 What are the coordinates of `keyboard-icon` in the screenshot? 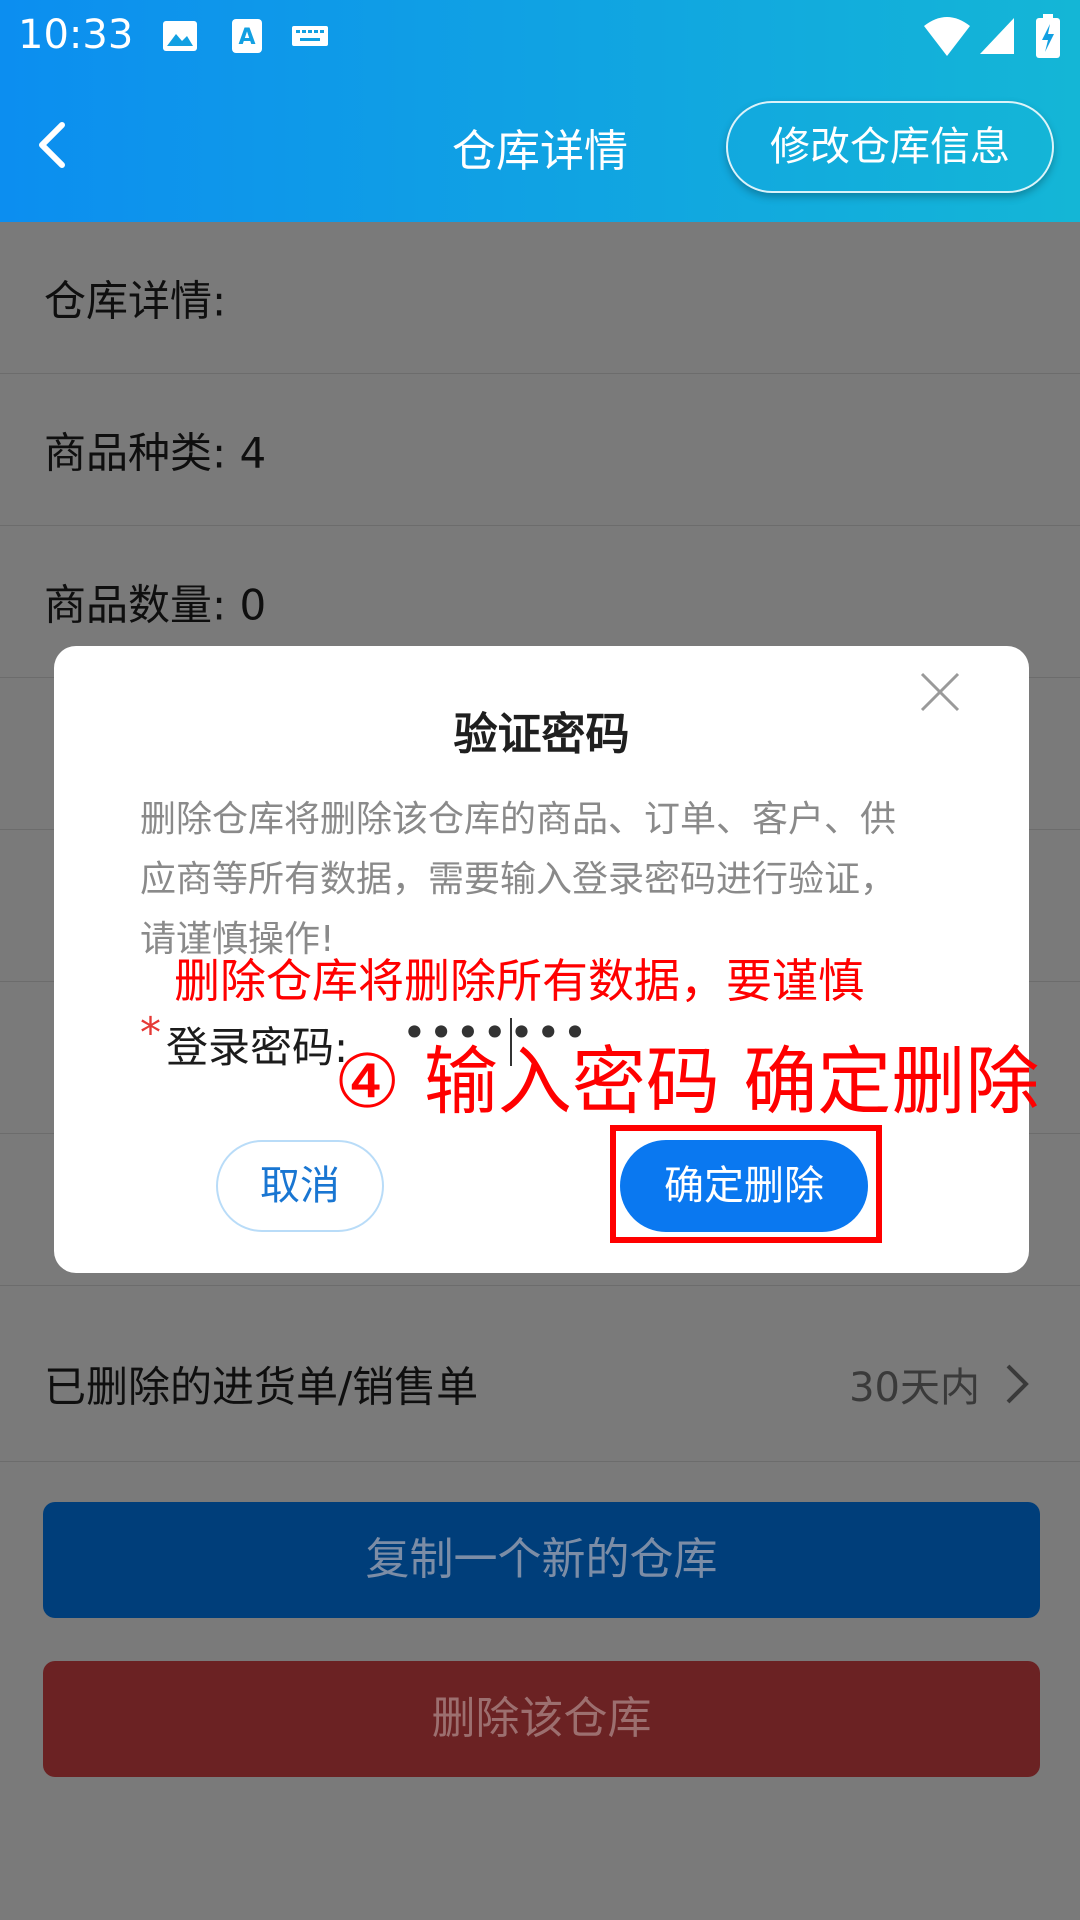 It's located at (310, 36).